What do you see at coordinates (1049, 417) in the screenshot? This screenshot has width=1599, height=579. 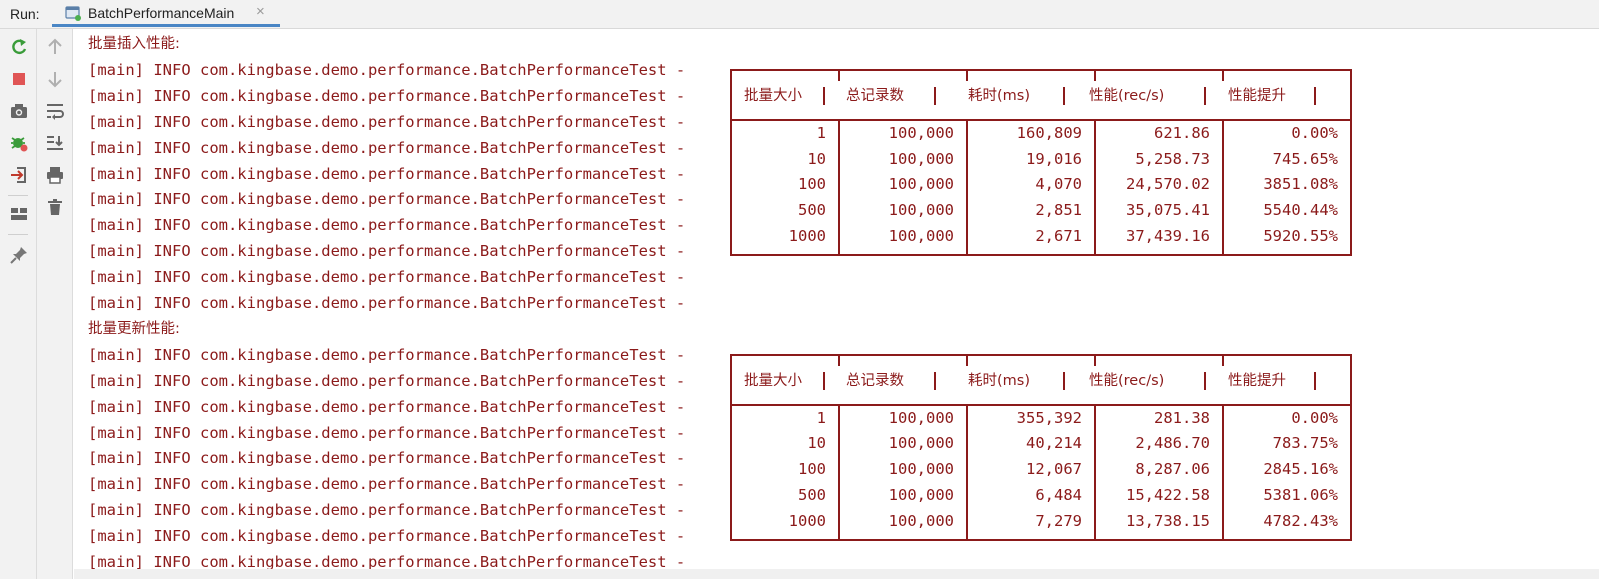 I see `table-cell: 355,392` at bounding box center [1049, 417].